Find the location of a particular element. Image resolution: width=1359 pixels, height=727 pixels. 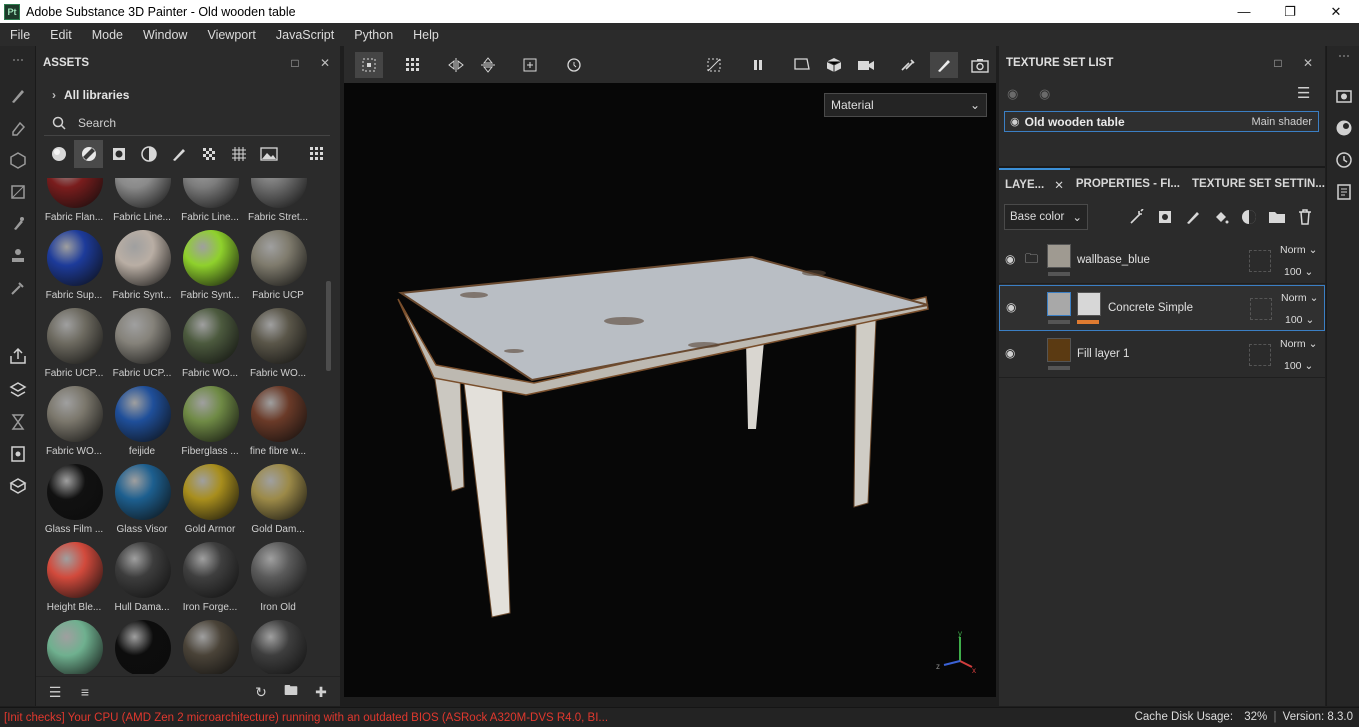

export-icon is located at coordinates (18, 356).